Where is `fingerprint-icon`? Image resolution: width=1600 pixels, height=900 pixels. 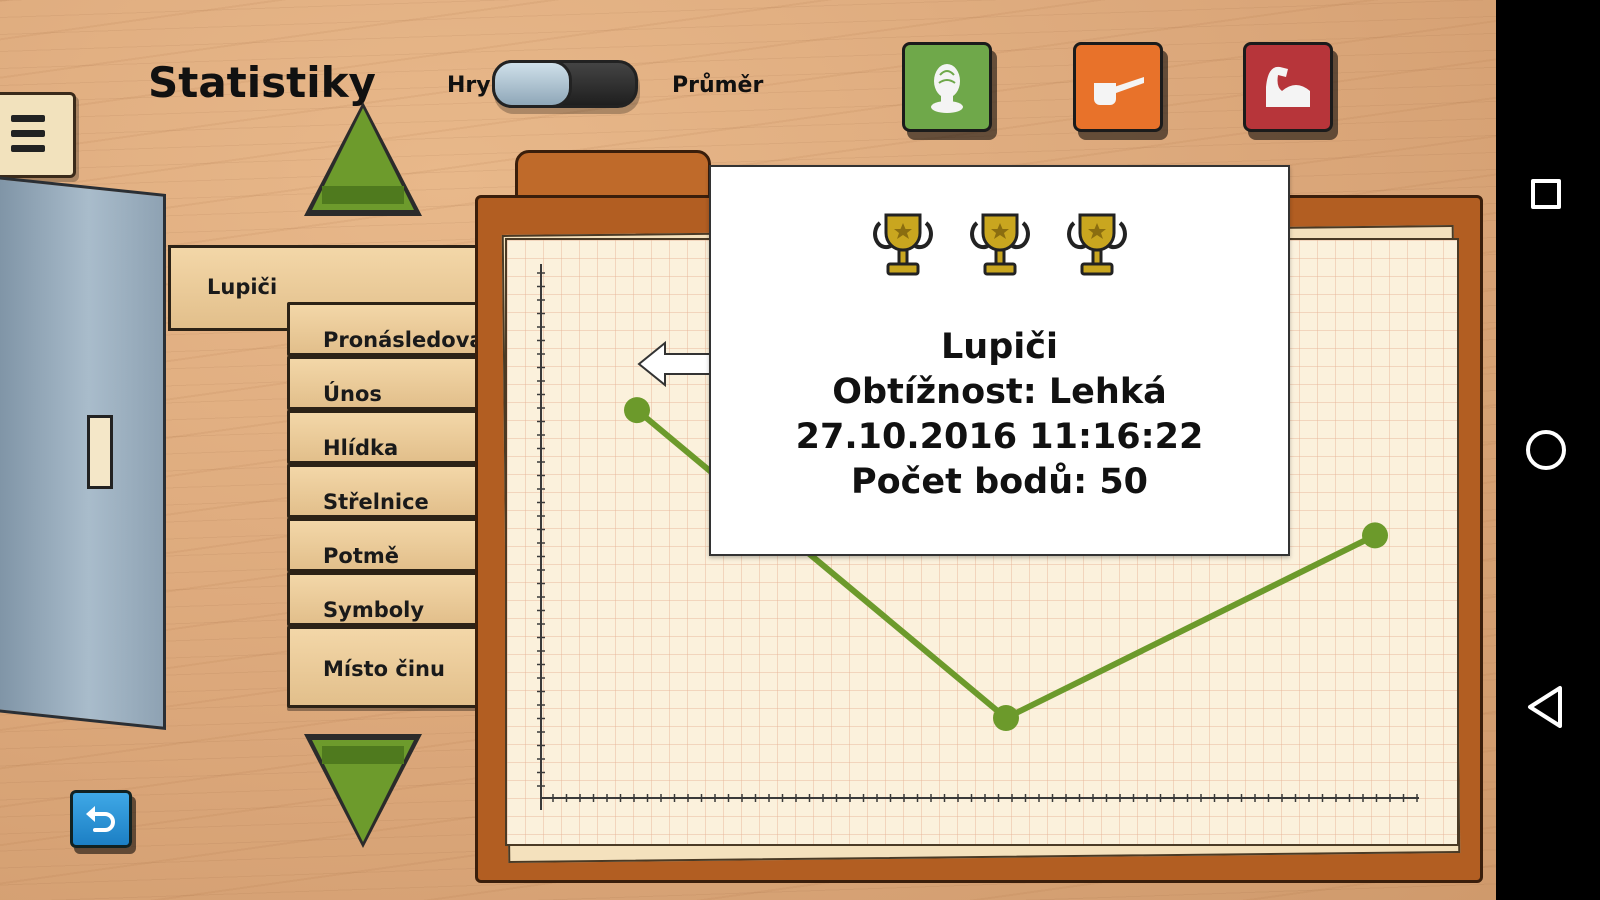 fingerprint-icon is located at coordinates (947, 88).